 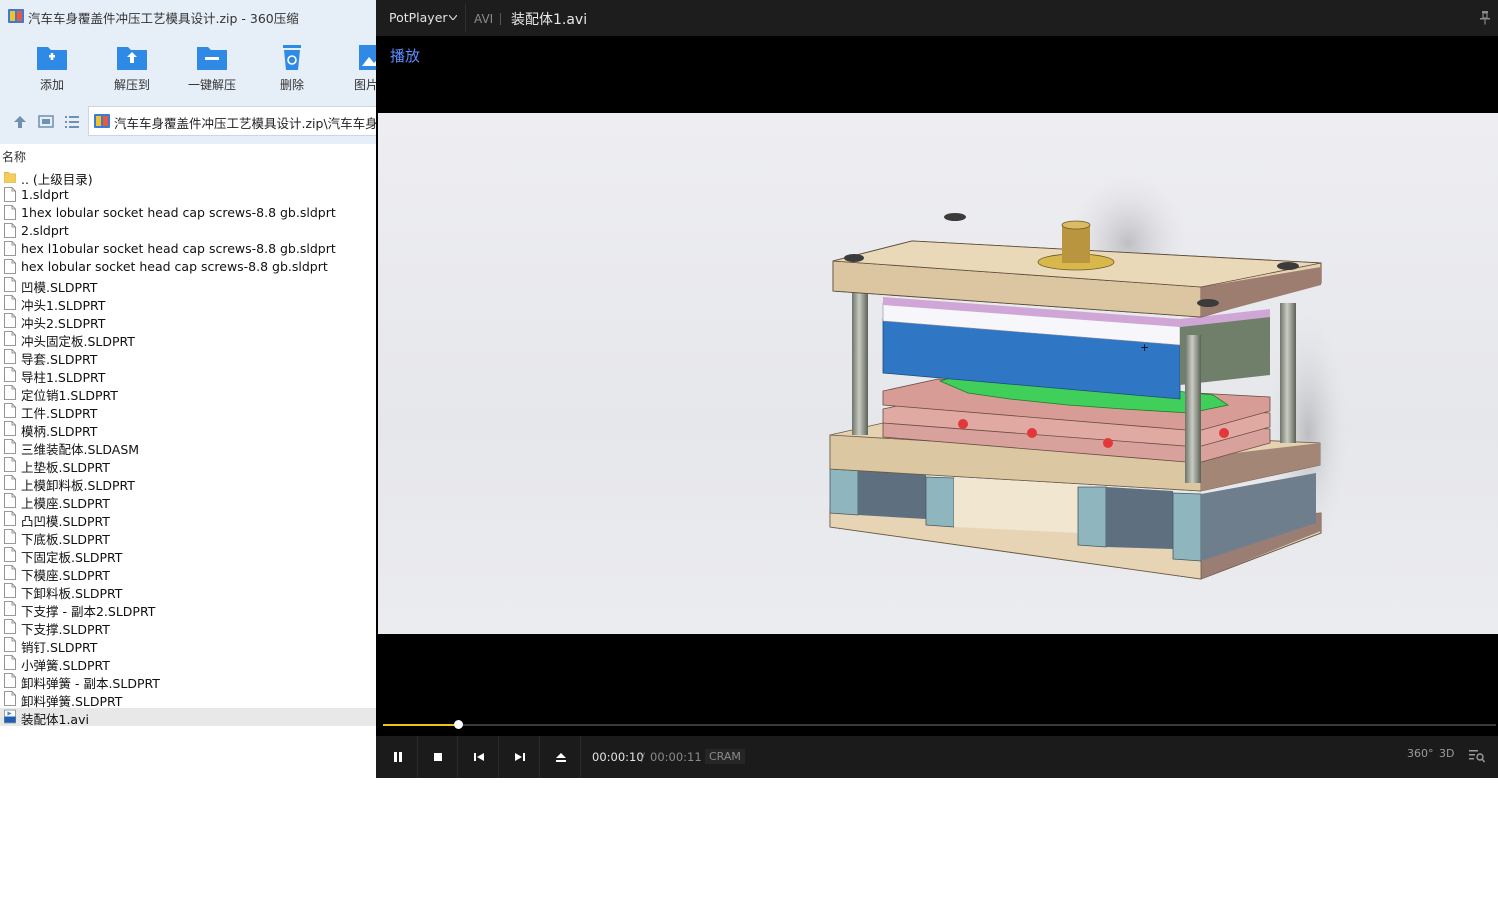 What do you see at coordinates (212, 68) in the screenshot?
I see `one-click-extract-button: 一键解压` at bounding box center [212, 68].